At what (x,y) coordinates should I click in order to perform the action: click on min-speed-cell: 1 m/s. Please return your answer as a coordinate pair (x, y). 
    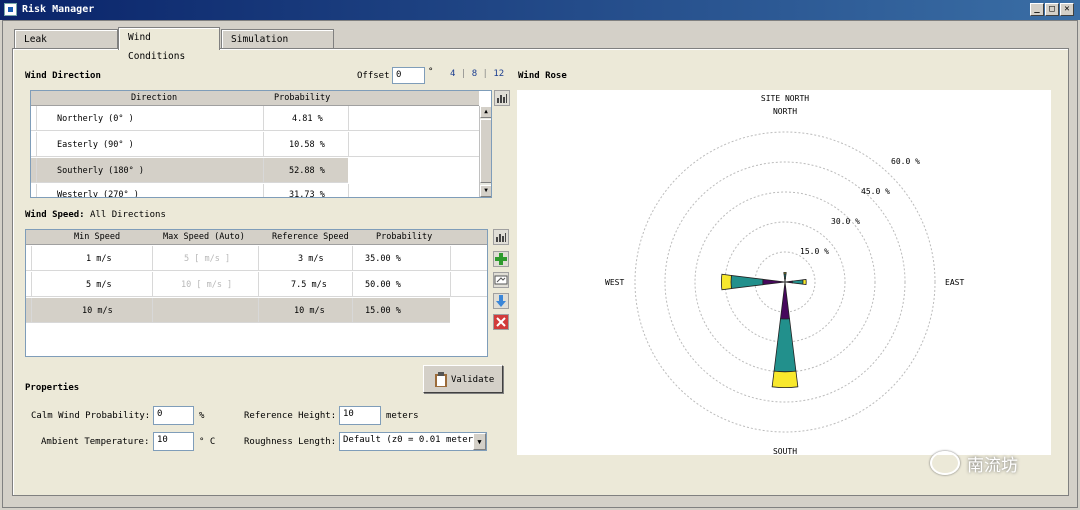
    Looking at the image, I should click on (99, 259).